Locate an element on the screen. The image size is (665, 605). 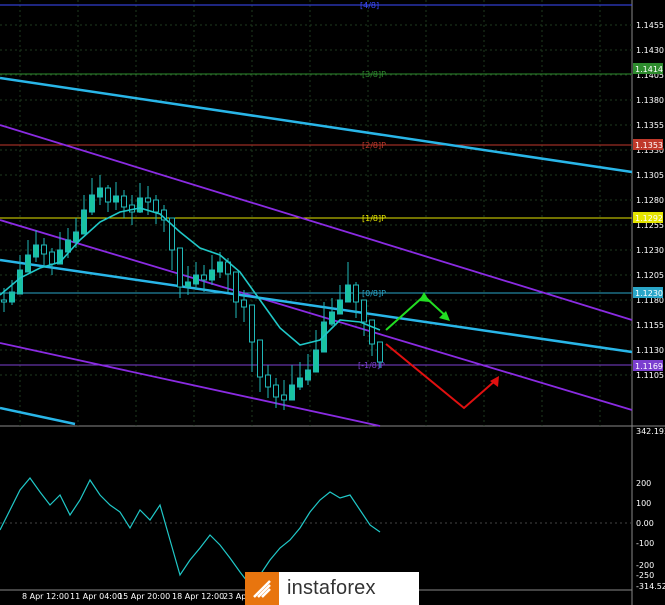
price-tick-label: 1.1230 is located at coordinates (650, 250).